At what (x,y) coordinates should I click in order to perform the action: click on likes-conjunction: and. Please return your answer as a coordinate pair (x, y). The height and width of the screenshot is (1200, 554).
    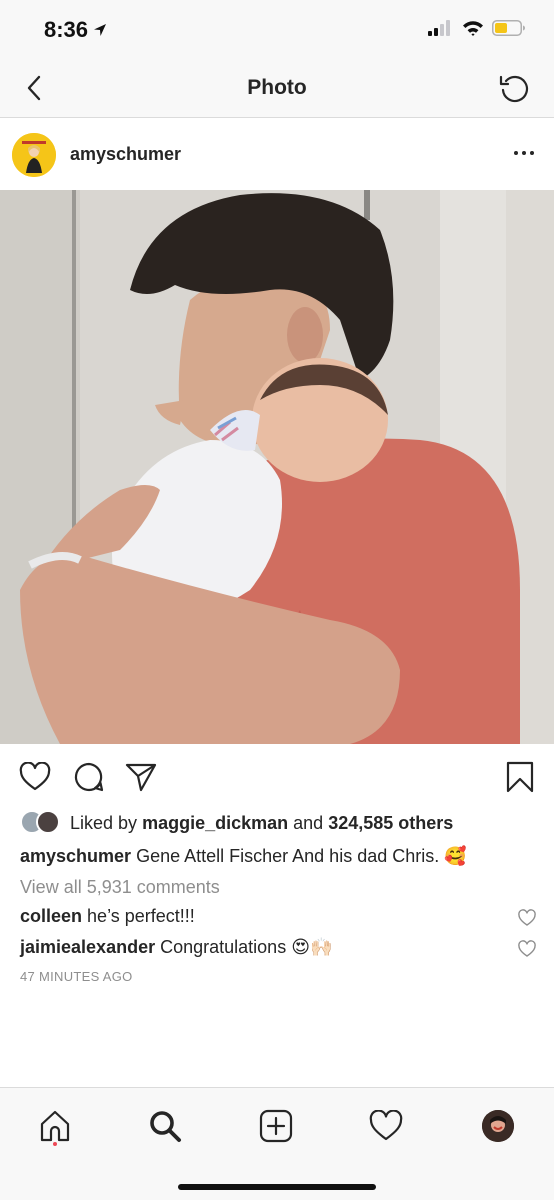
    Looking at the image, I should click on (308, 822).